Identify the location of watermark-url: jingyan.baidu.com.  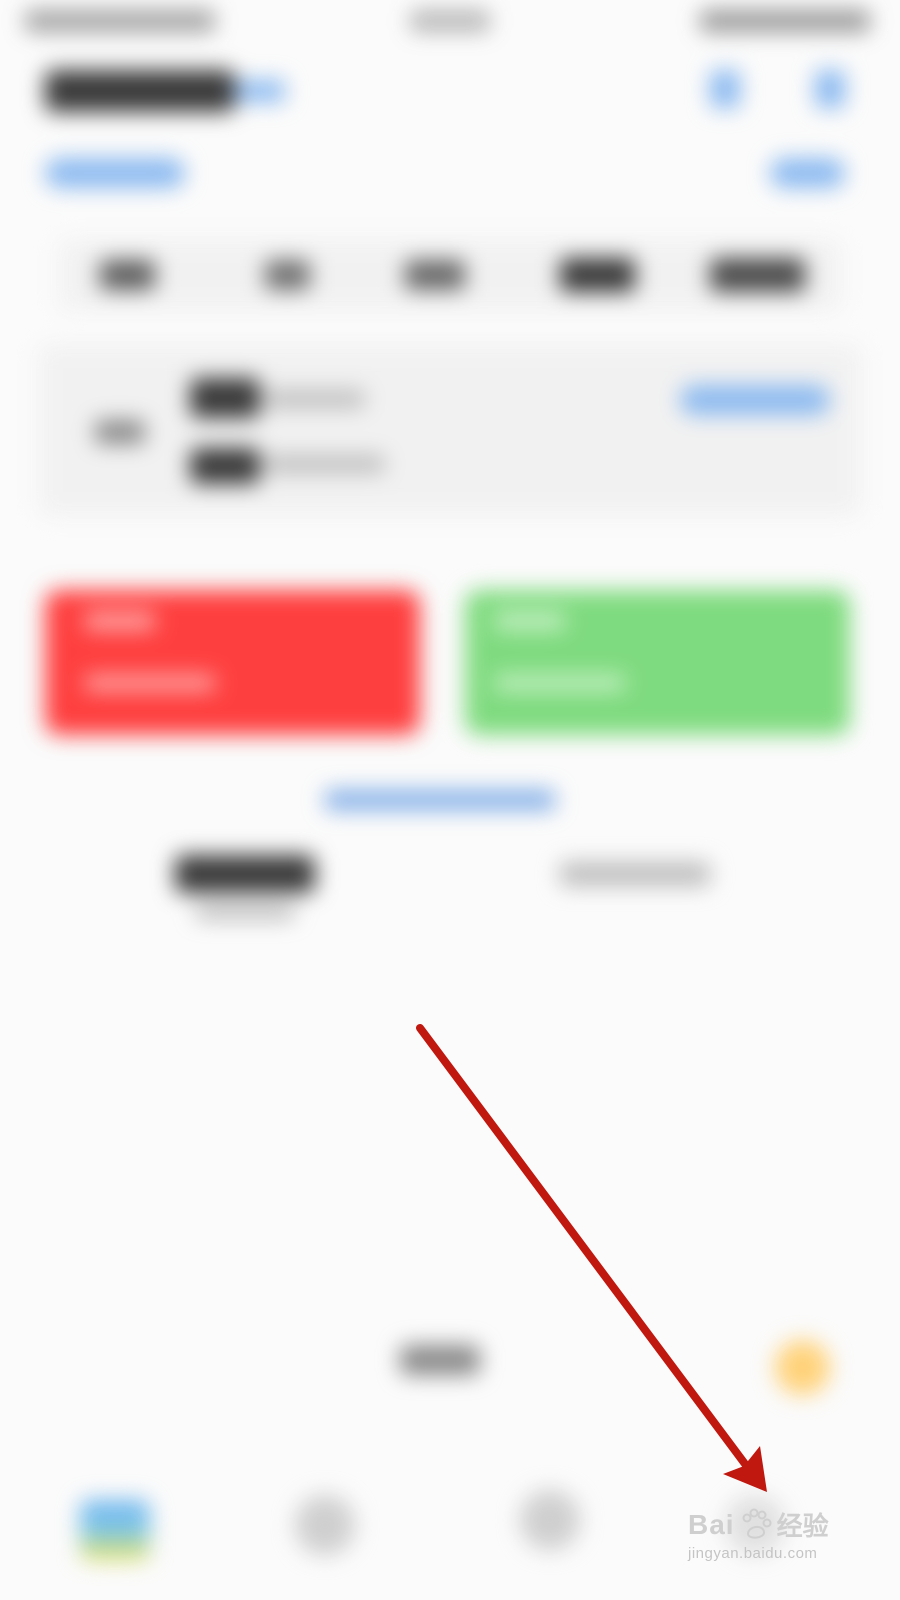
(753, 1553).